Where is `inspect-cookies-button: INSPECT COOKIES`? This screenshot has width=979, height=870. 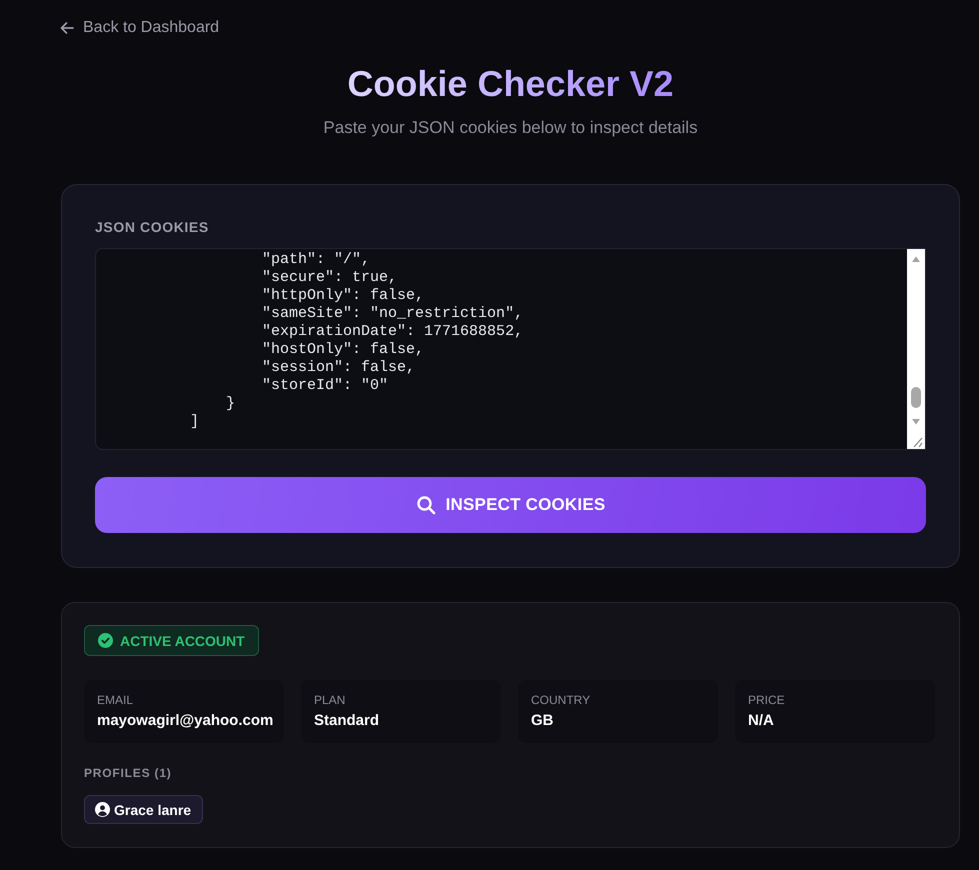
inspect-cookies-button: INSPECT COOKIES is located at coordinates (510, 505).